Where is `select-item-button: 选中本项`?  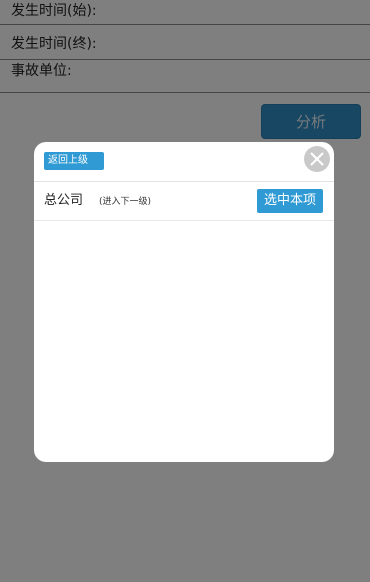 select-item-button: 选中本项 is located at coordinates (290, 201).